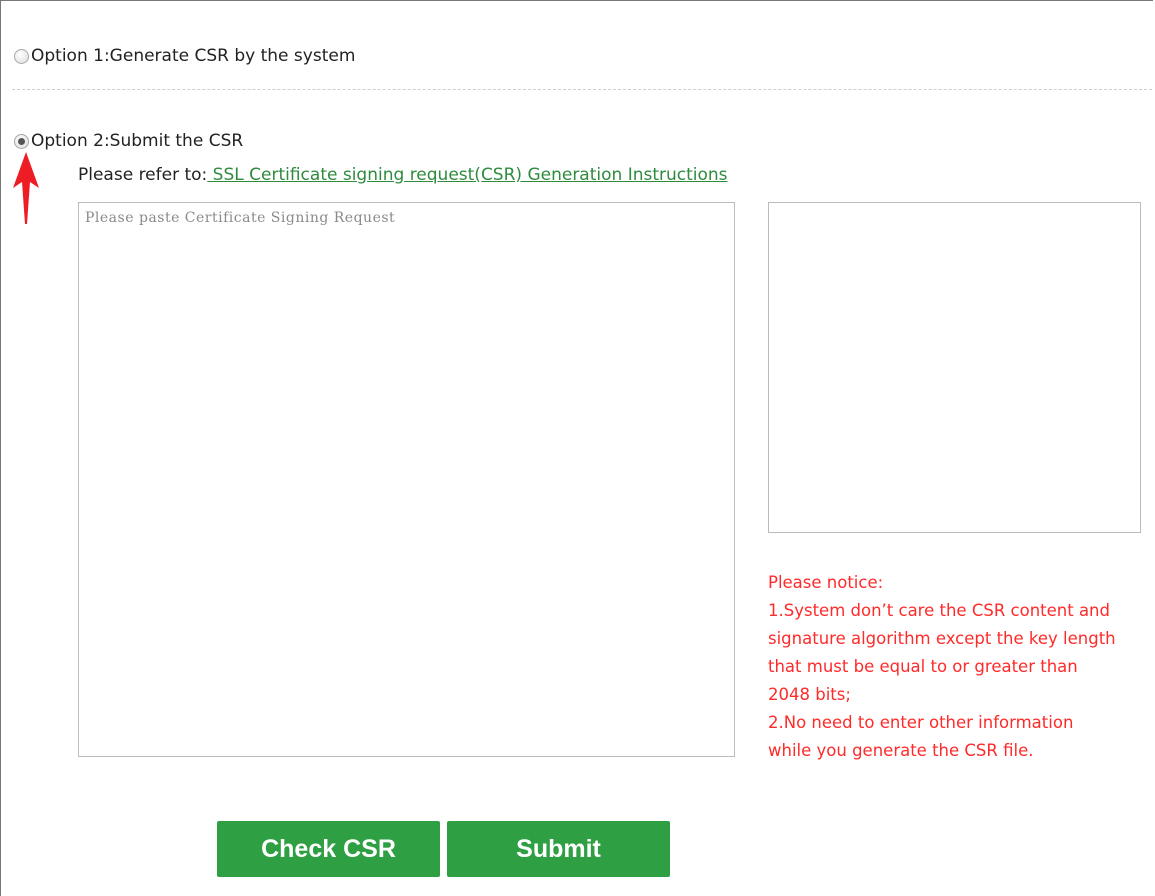 The image size is (1155, 896). Describe the element at coordinates (26, 188) in the screenshot. I see `red-up-arrow-icon` at that location.